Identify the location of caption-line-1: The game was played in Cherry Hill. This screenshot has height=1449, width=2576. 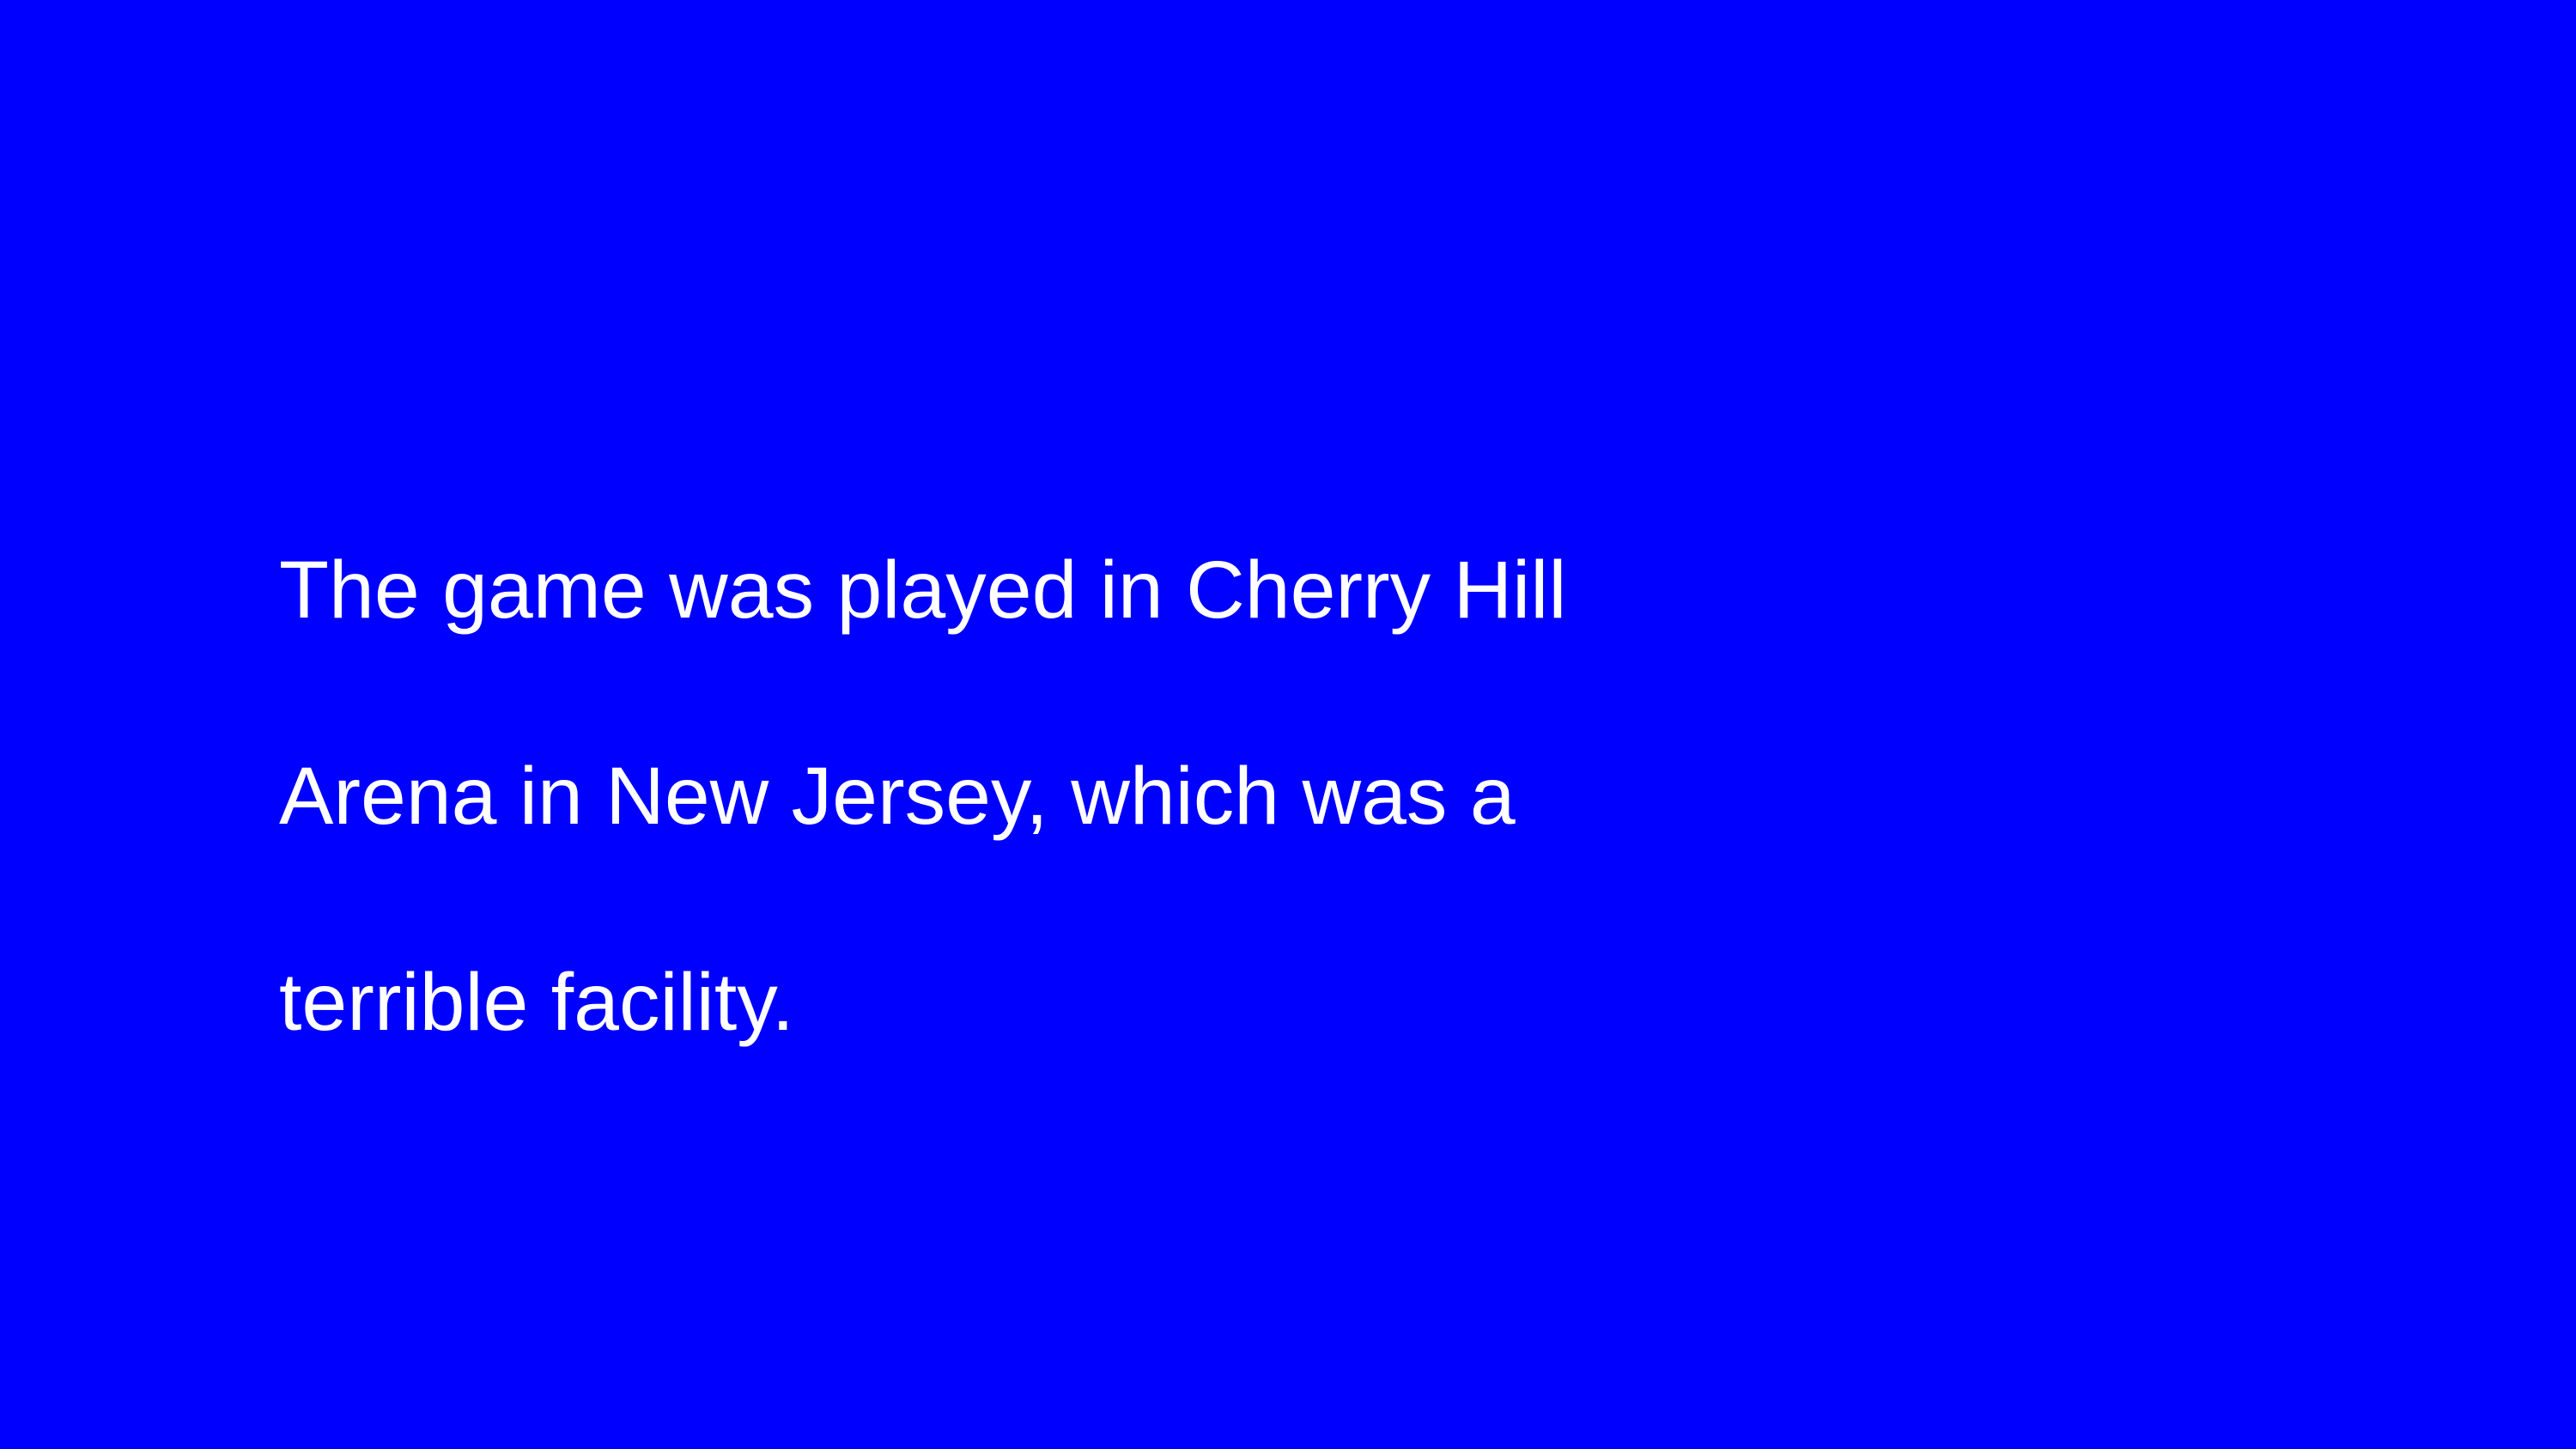
(923, 590).